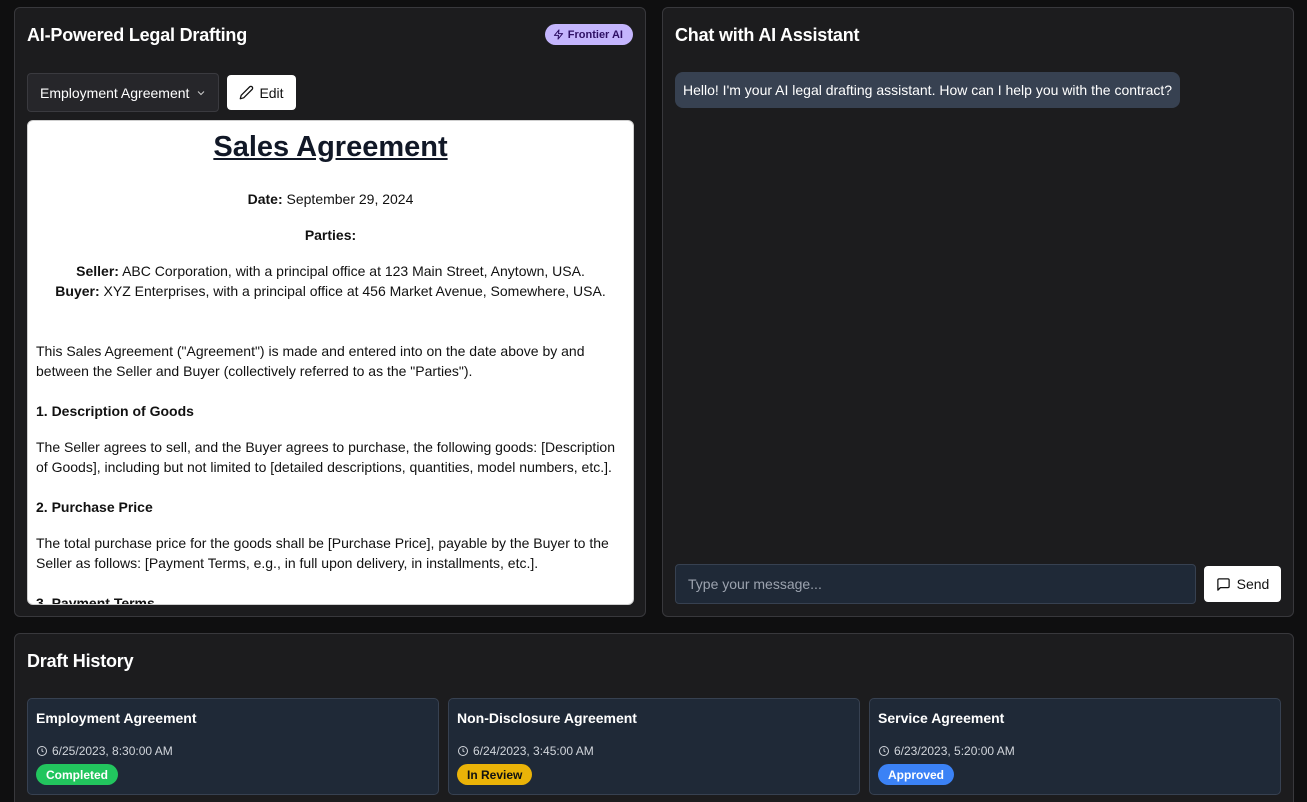  Describe the element at coordinates (935, 584) in the screenshot. I see `chat-message-input` at that location.